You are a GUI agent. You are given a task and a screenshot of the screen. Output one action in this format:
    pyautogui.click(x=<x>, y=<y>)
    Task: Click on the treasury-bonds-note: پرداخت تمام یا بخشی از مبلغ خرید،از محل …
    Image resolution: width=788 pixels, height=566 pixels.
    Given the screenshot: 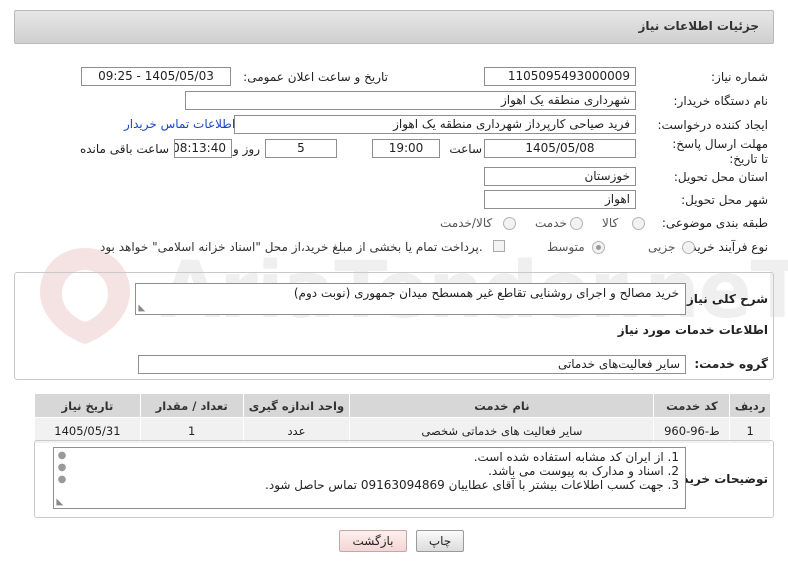 What is the action you would take?
    pyautogui.click(x=291, y=247)
    